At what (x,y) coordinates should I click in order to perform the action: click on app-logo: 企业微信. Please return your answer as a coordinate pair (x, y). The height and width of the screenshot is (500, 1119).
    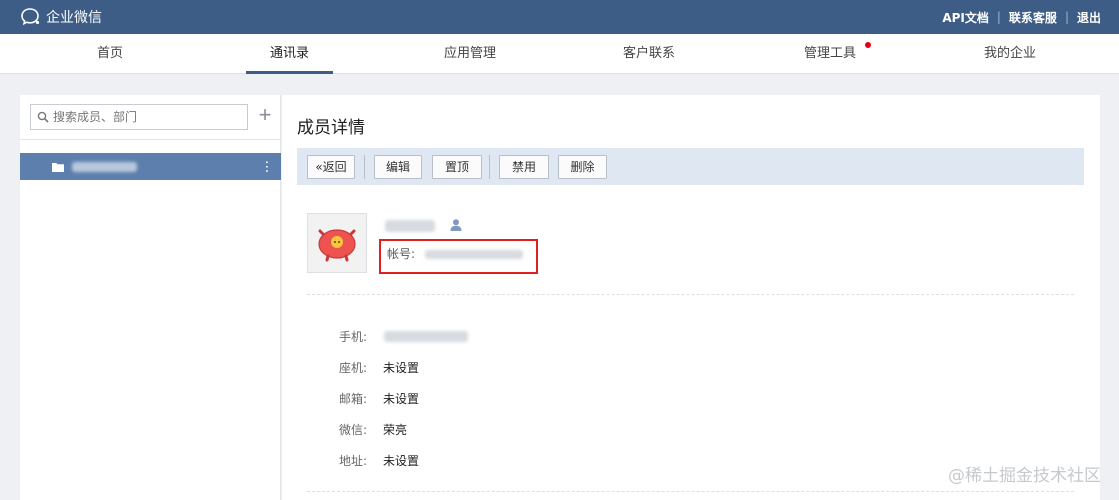
    Looking at the image, I should click on (51, 17).